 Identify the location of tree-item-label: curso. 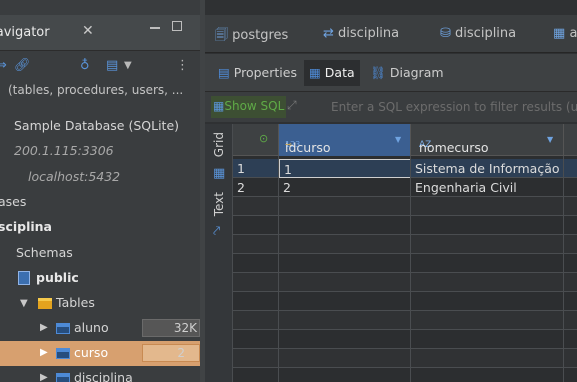
(91, 352).